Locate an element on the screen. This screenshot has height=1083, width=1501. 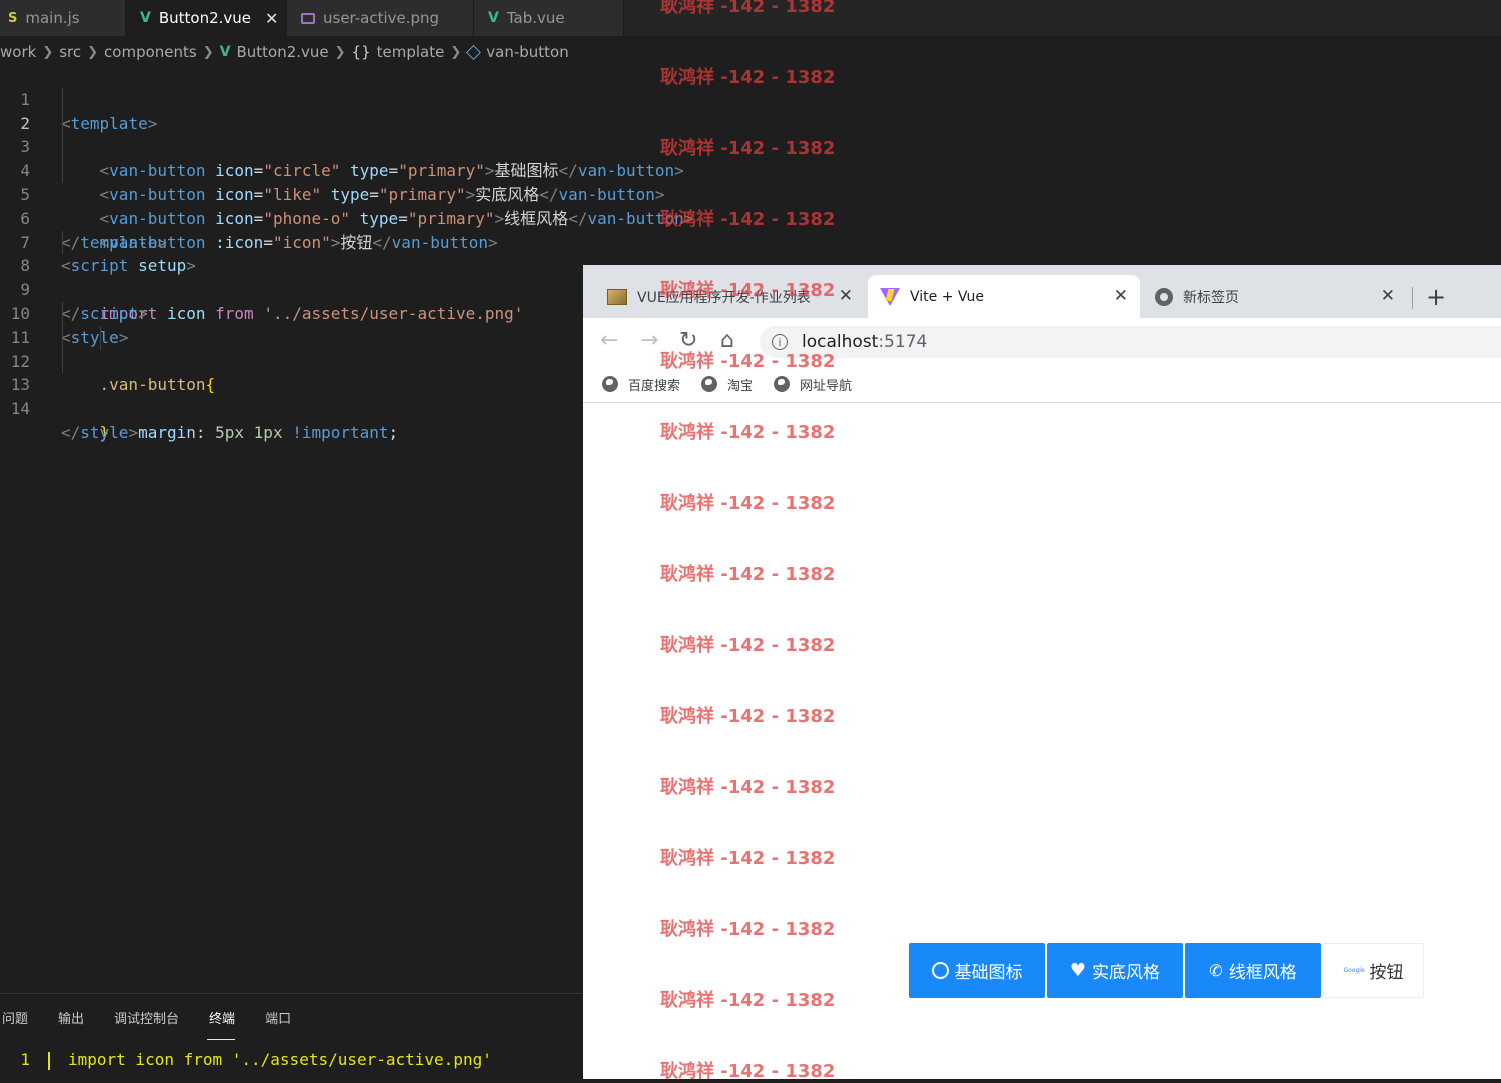
code-line: 12 margin: 5px 1px !important; is located at coordinates (291, 383).